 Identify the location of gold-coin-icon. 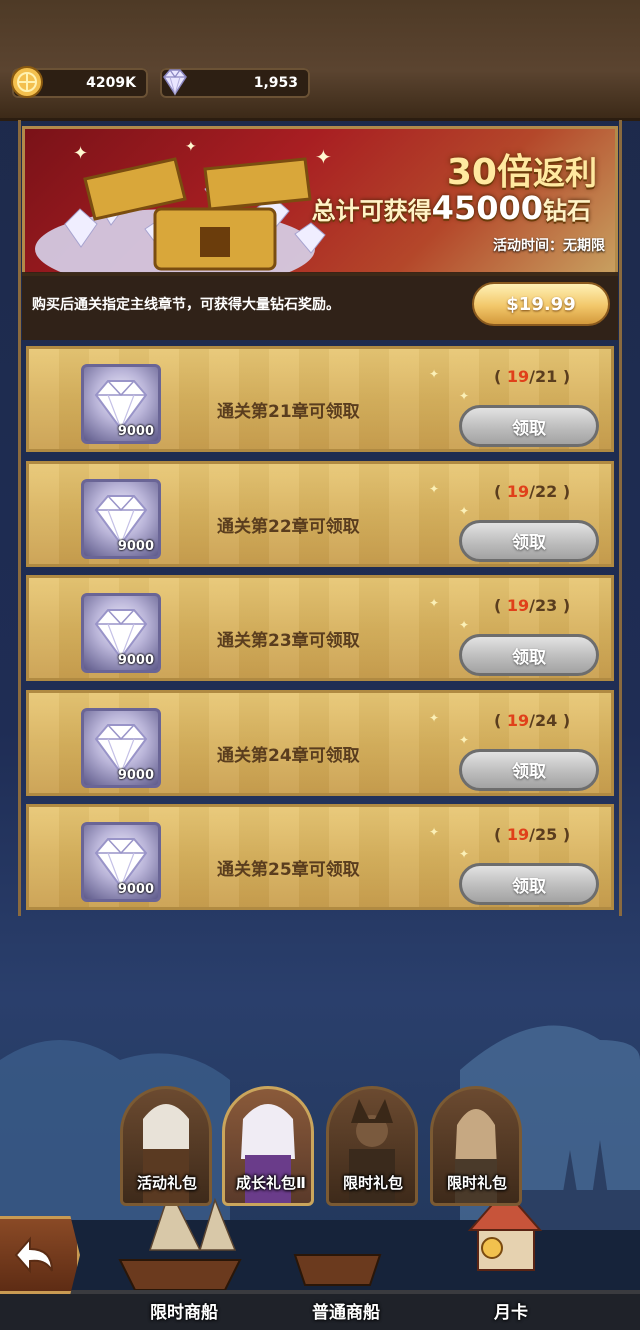
(27, 82).